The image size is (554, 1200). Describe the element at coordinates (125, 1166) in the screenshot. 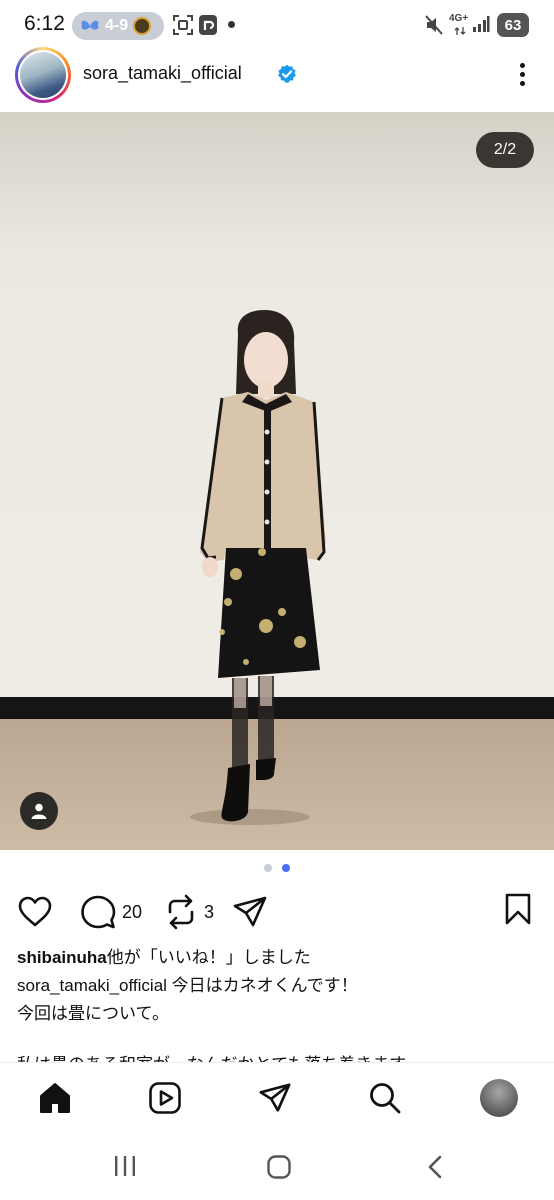

I see `recent-apps-icon` at that location.